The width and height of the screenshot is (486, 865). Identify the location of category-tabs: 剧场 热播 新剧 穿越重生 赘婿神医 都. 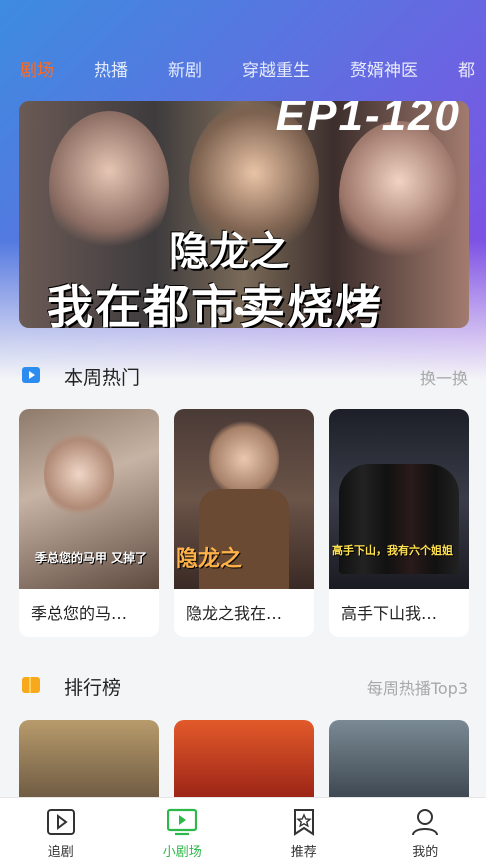
(243, 68).